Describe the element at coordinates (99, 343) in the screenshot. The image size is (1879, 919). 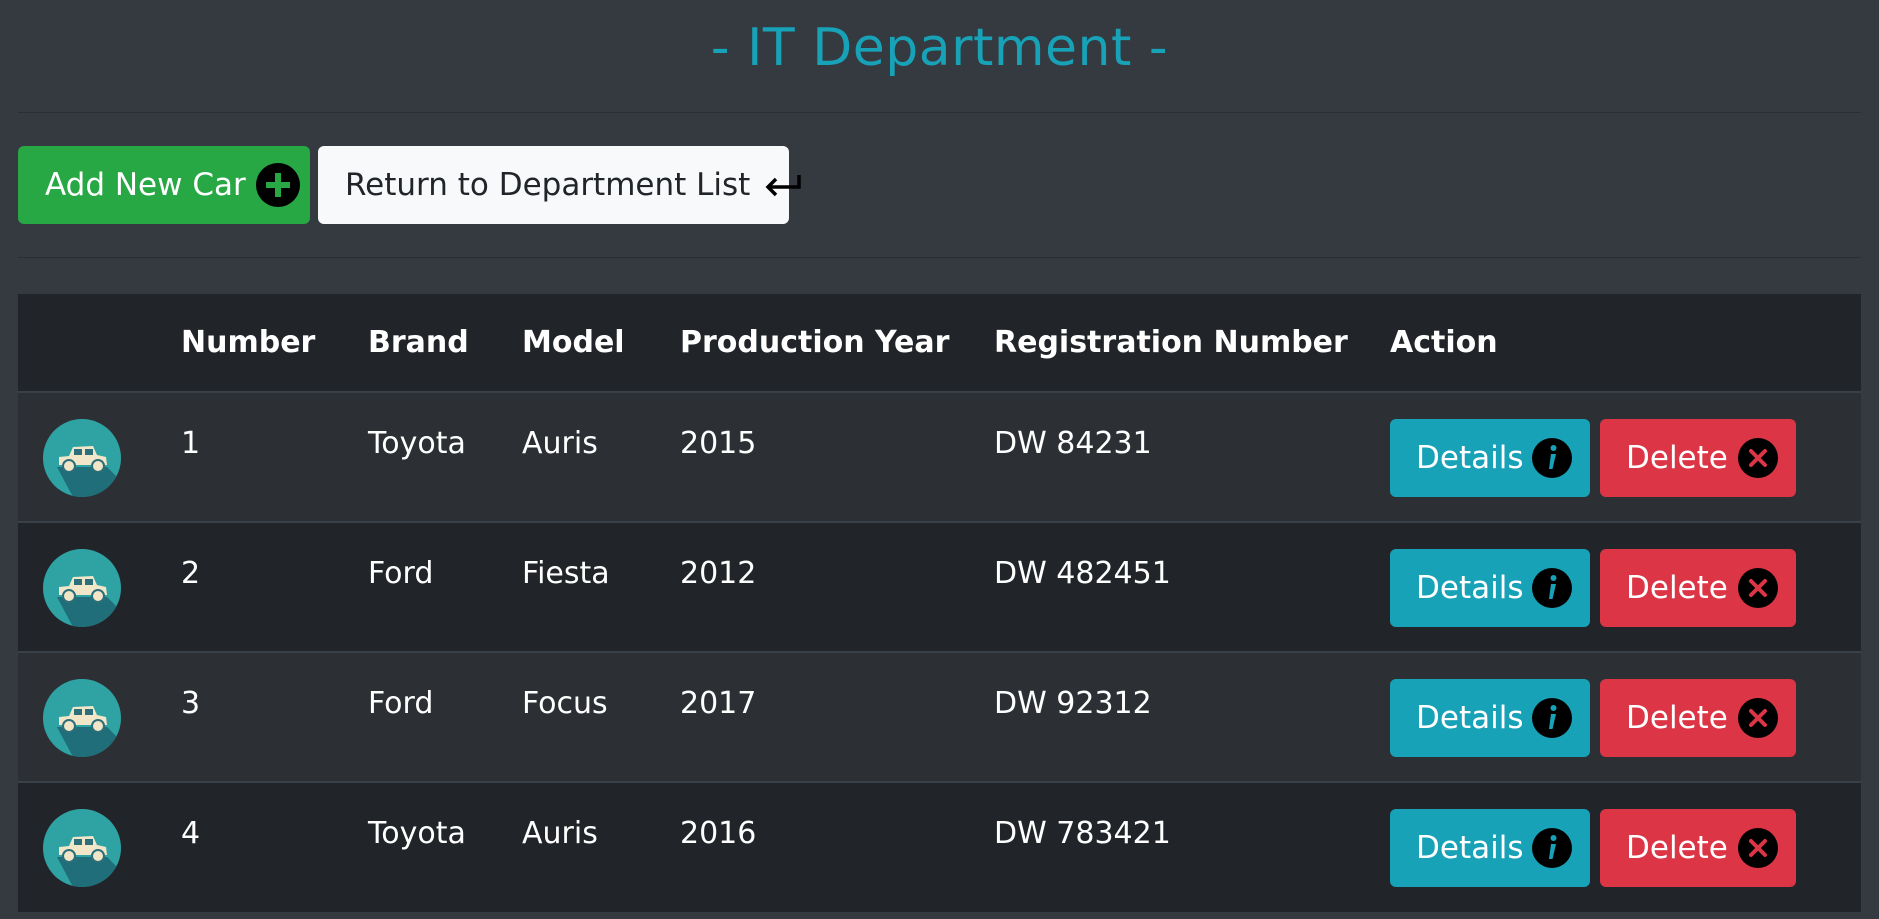
I see `column-header-image` at that location.